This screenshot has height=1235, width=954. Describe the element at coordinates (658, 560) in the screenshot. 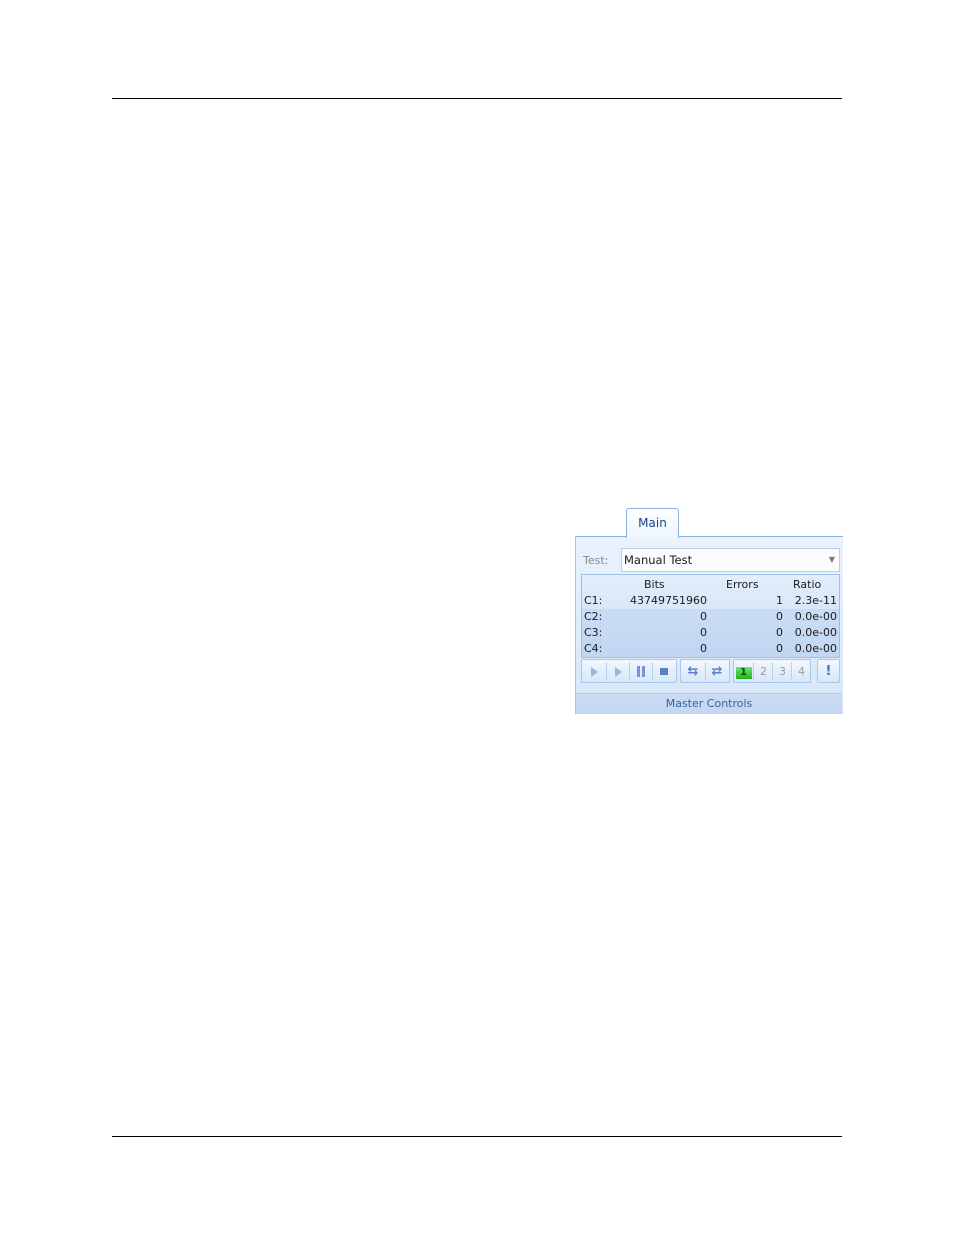

I see `test-select-value: Manual Test` at that location.